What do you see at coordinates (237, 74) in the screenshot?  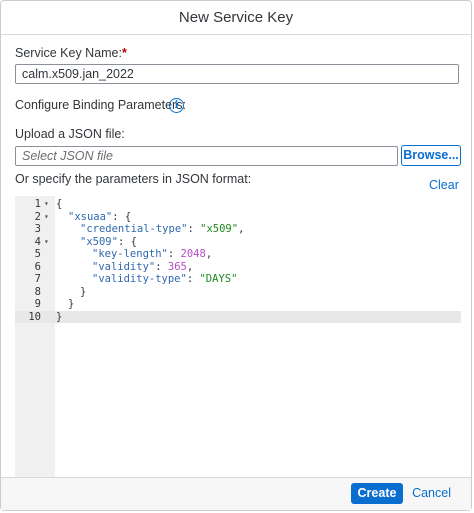 I see `service-key-name-input: calm.x509.jan_2022` at bounding box center [237, 74].